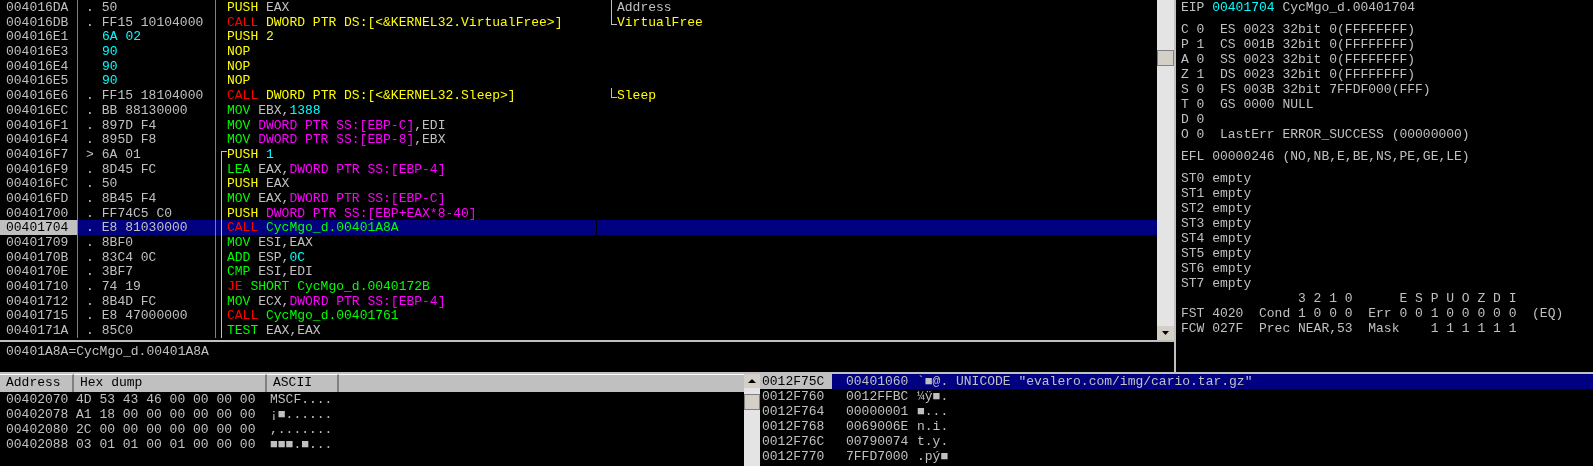 The height and width of the screenshot is (466, 1593). I want to click on column-header: Hex dump, so click(170, 383).